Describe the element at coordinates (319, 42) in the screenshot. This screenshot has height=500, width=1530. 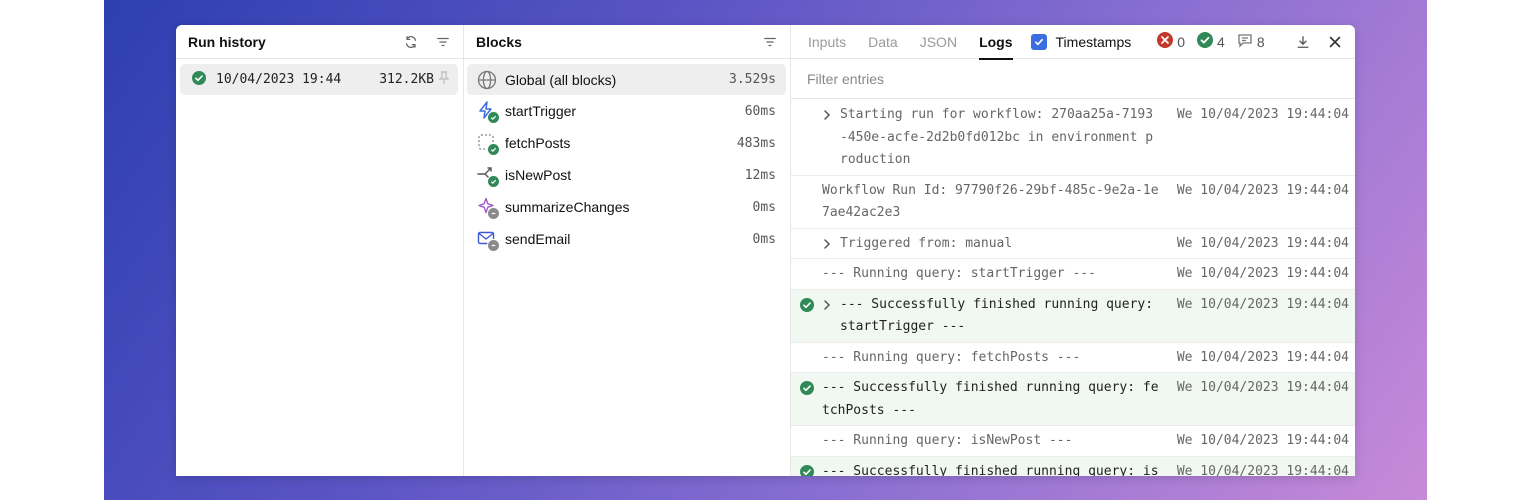
I see `run-history-header: Run history` at that location.